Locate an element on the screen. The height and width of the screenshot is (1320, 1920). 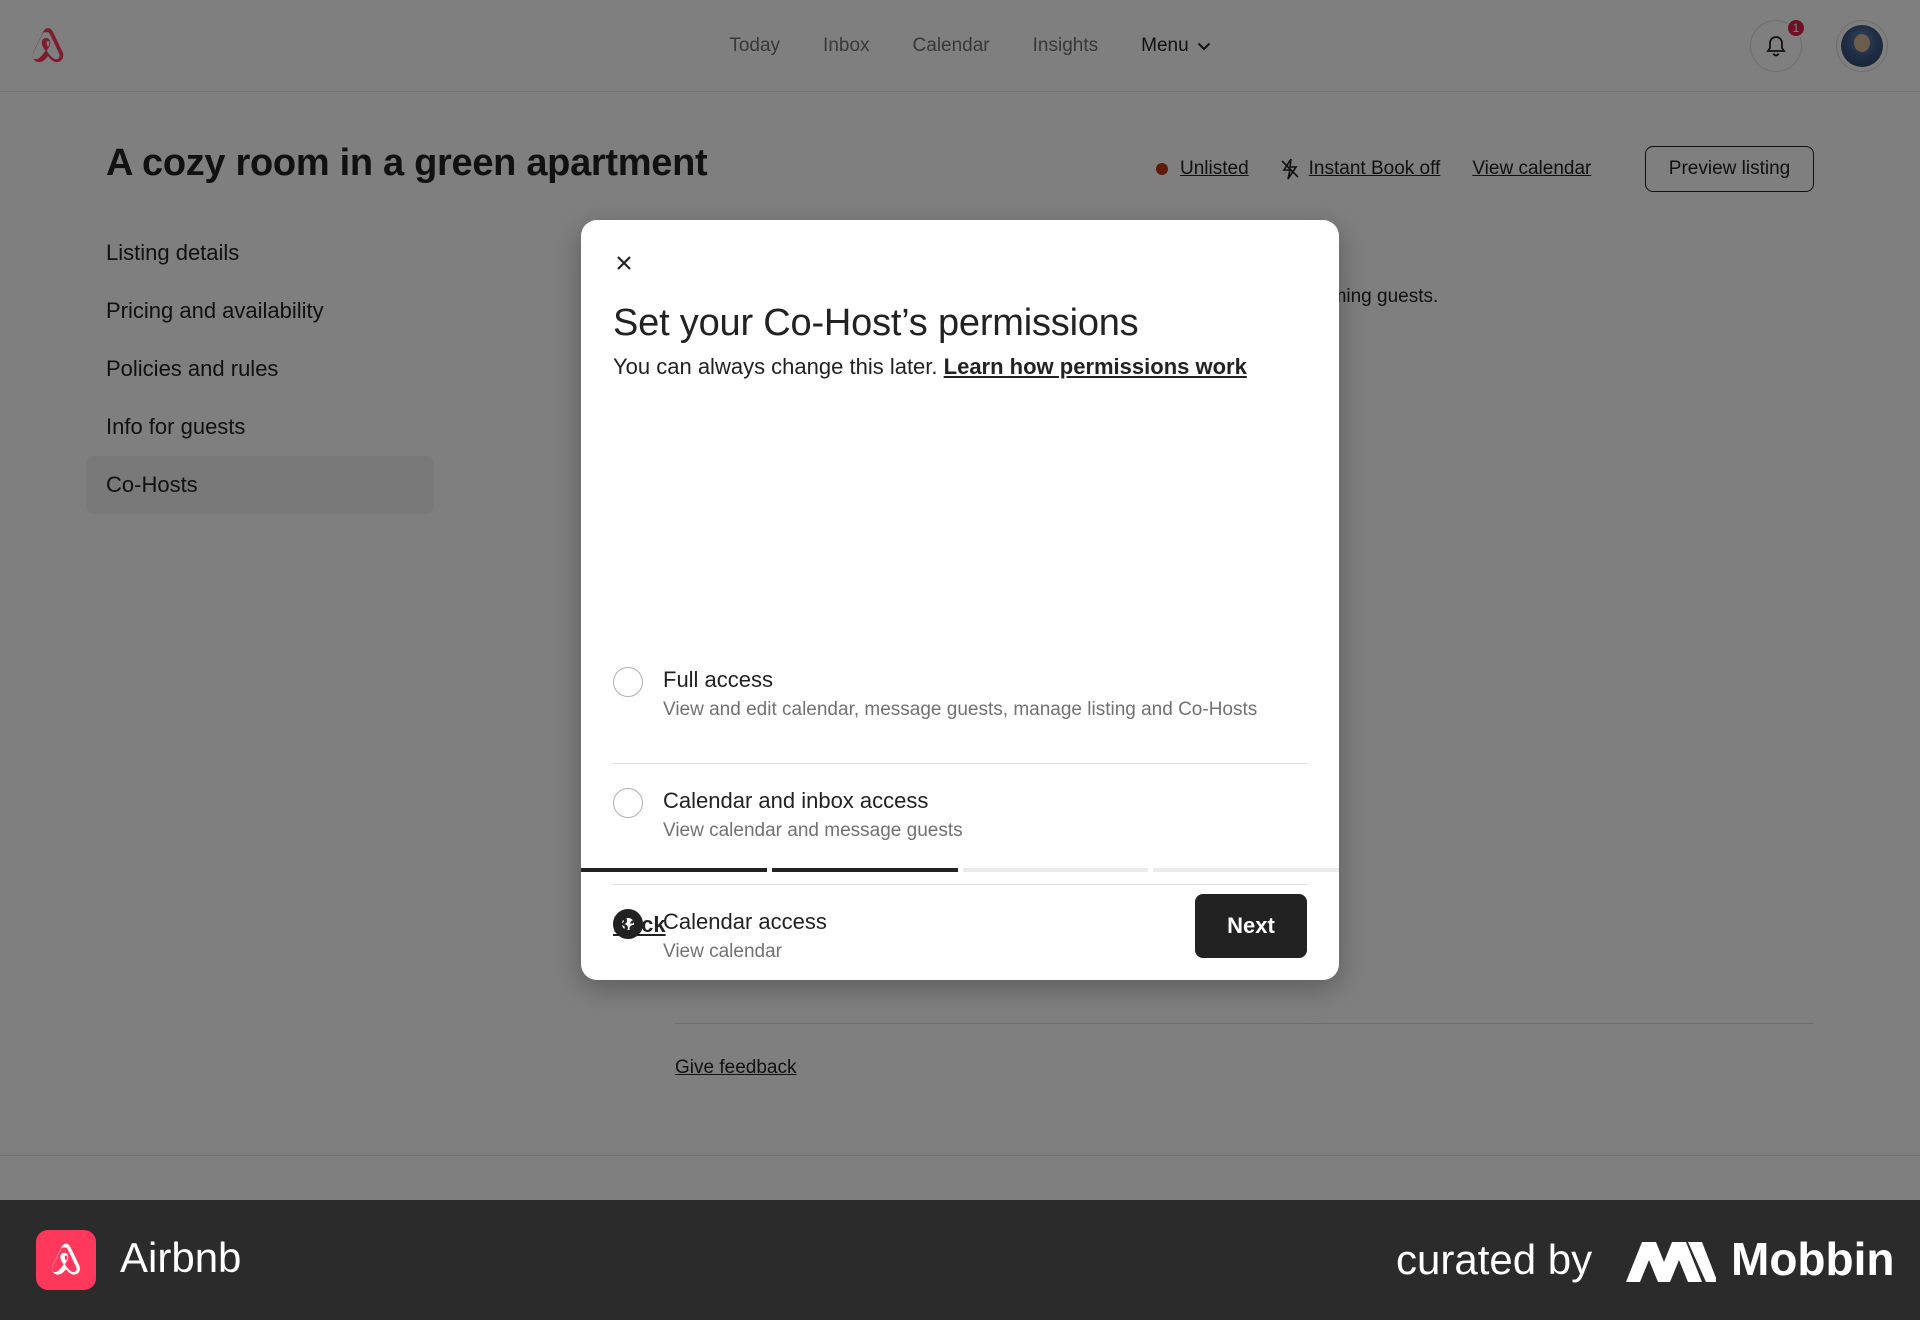
close-icon is located at coordinates (624, 263).